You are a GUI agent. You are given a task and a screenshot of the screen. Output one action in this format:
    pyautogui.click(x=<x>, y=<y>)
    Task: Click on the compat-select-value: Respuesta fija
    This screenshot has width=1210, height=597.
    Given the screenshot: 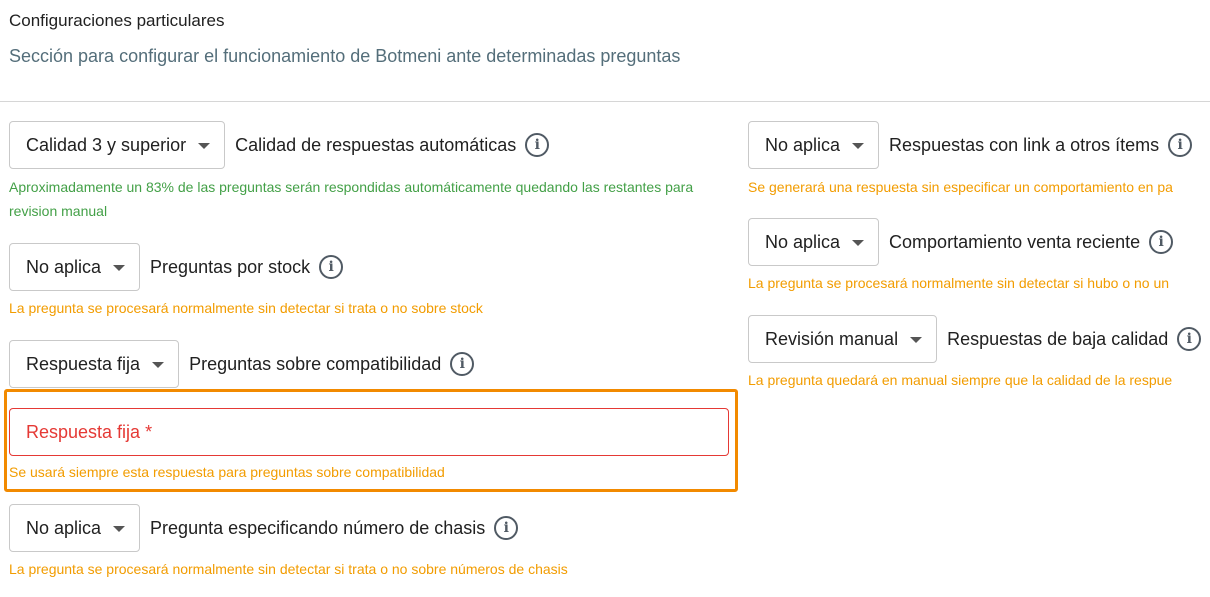 What is the action you would take?
    pyautogui.click(x=83, y=363)
    